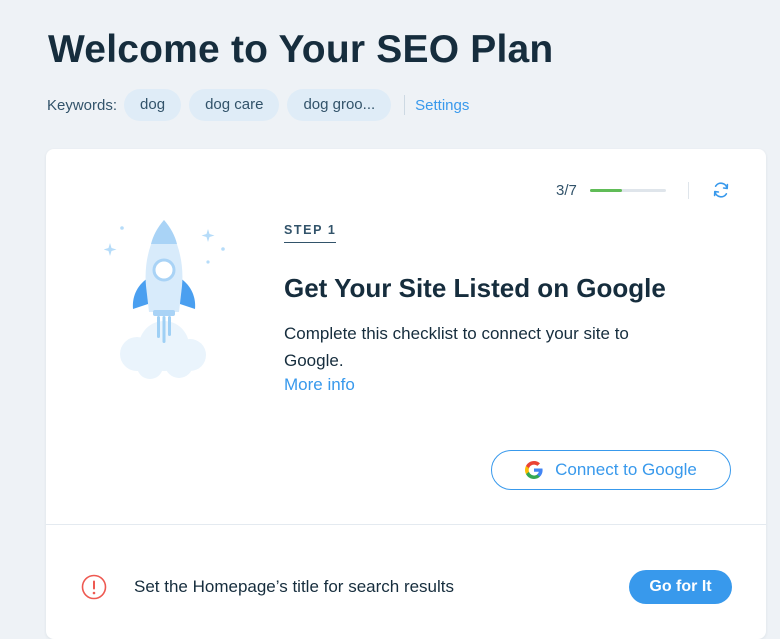 The image size is (780, 639). Describe the element at coordinates (688, 190) in the screenshot. I see `progress-divider` at that location.